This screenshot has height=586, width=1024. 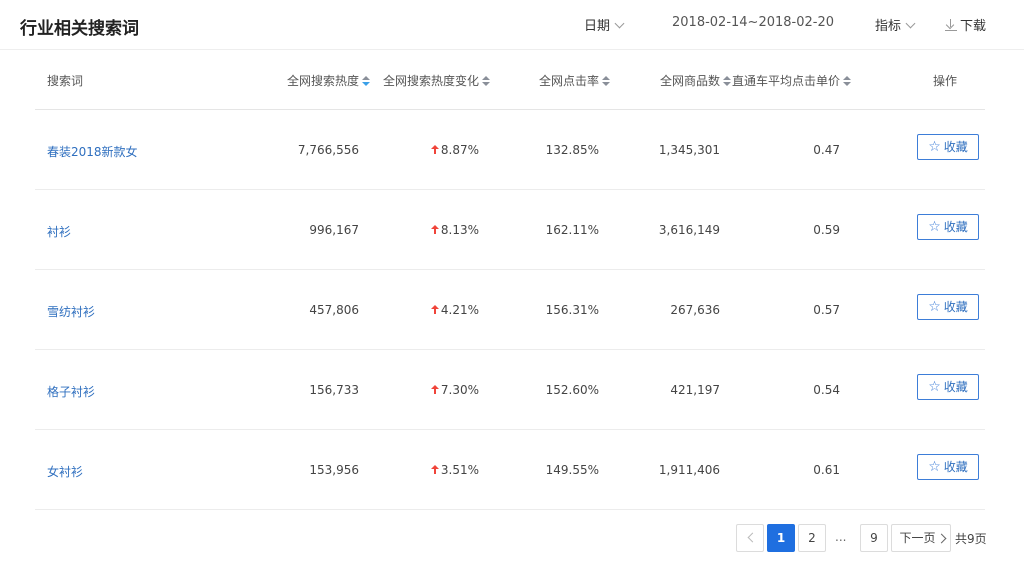 I want to click on table-row: 女衬衫 153,956 3.51% 149.55% 1,911,406 0.61 ☆ 收藏, so click(x=510, y=470).